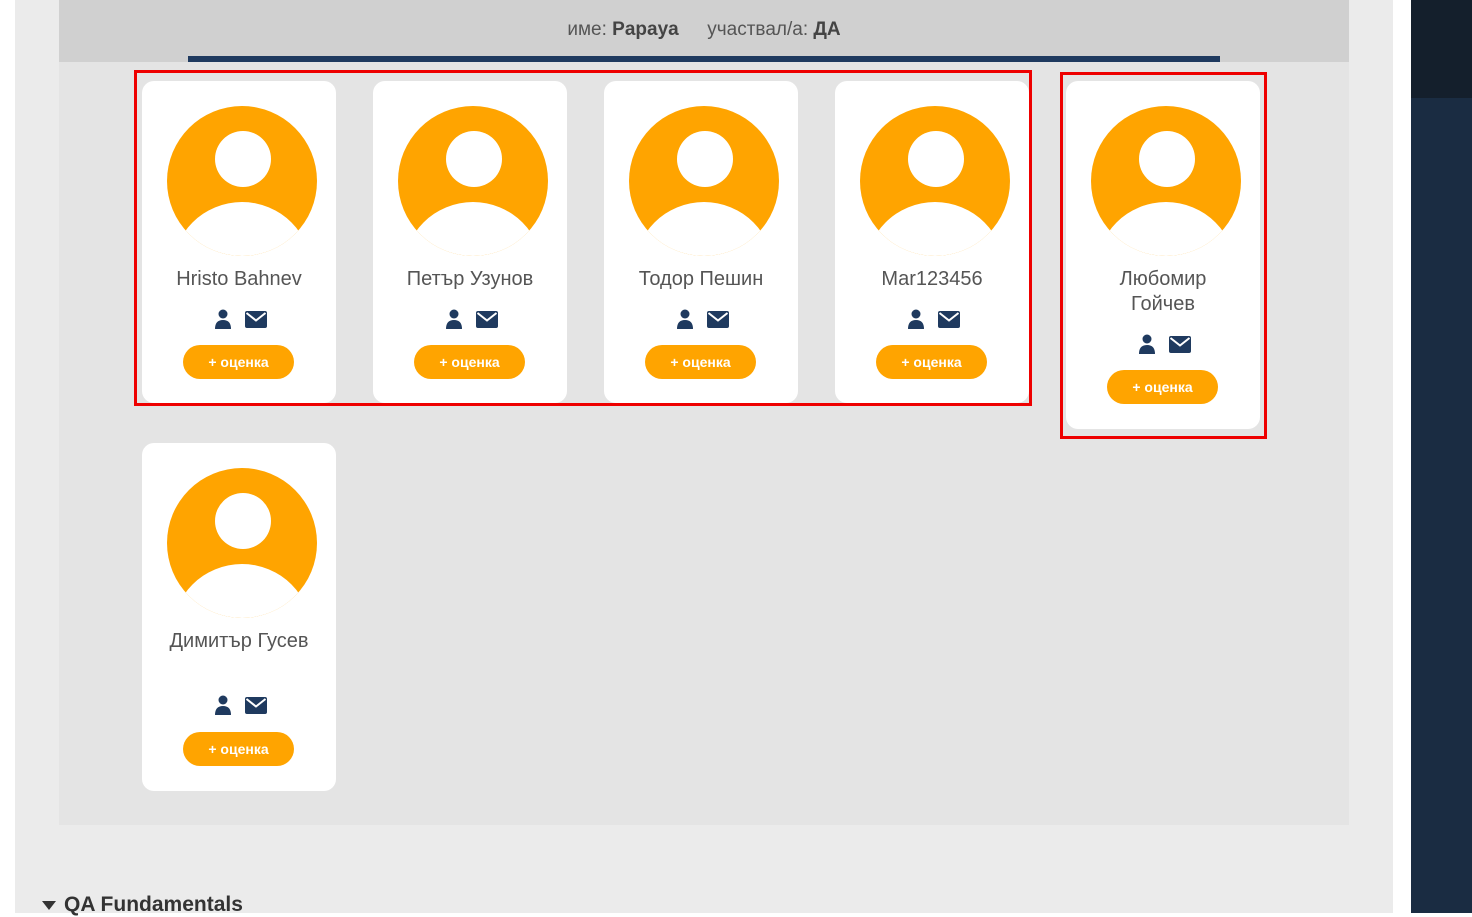 The height and width of the screenshot is (917, 1472). I want to click on team-header: име: Papaya участвал/а: ДА, so click(704, 31).